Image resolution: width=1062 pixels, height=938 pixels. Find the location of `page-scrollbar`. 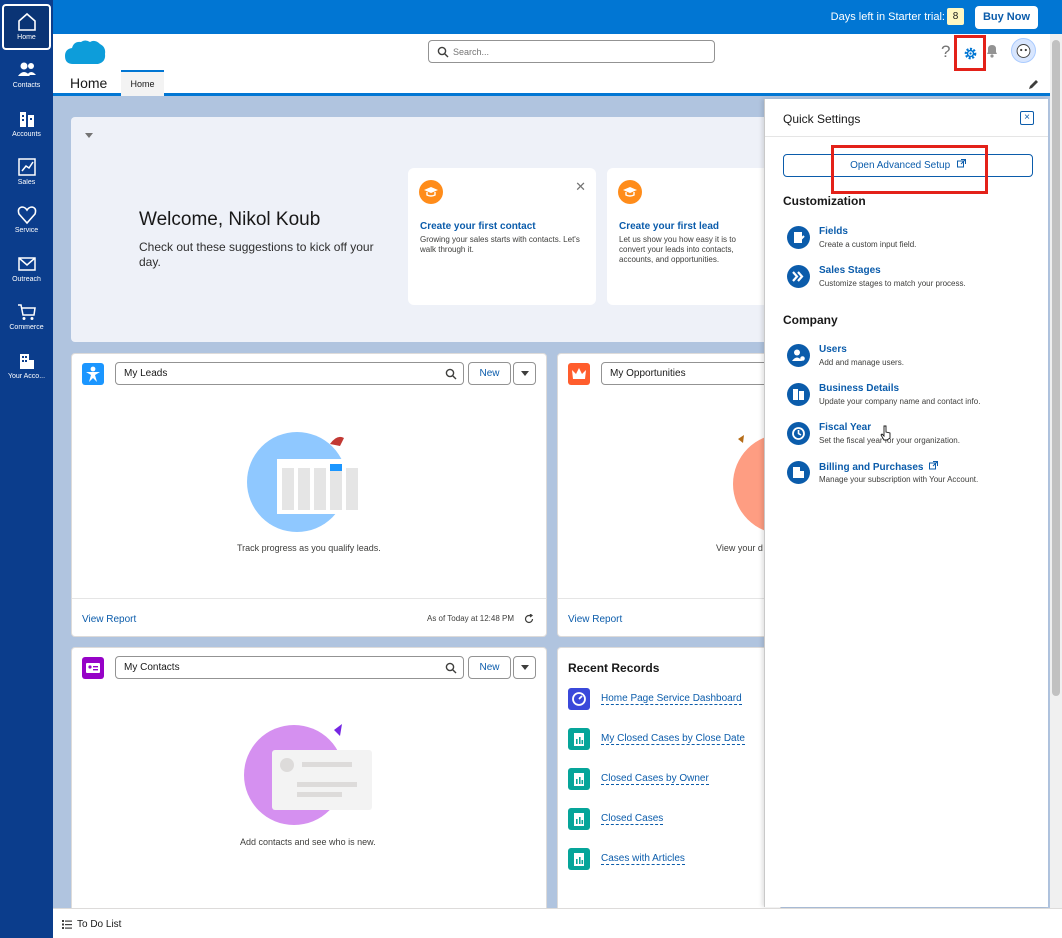

page-scrollbar is located at coordinates (1056, 471).